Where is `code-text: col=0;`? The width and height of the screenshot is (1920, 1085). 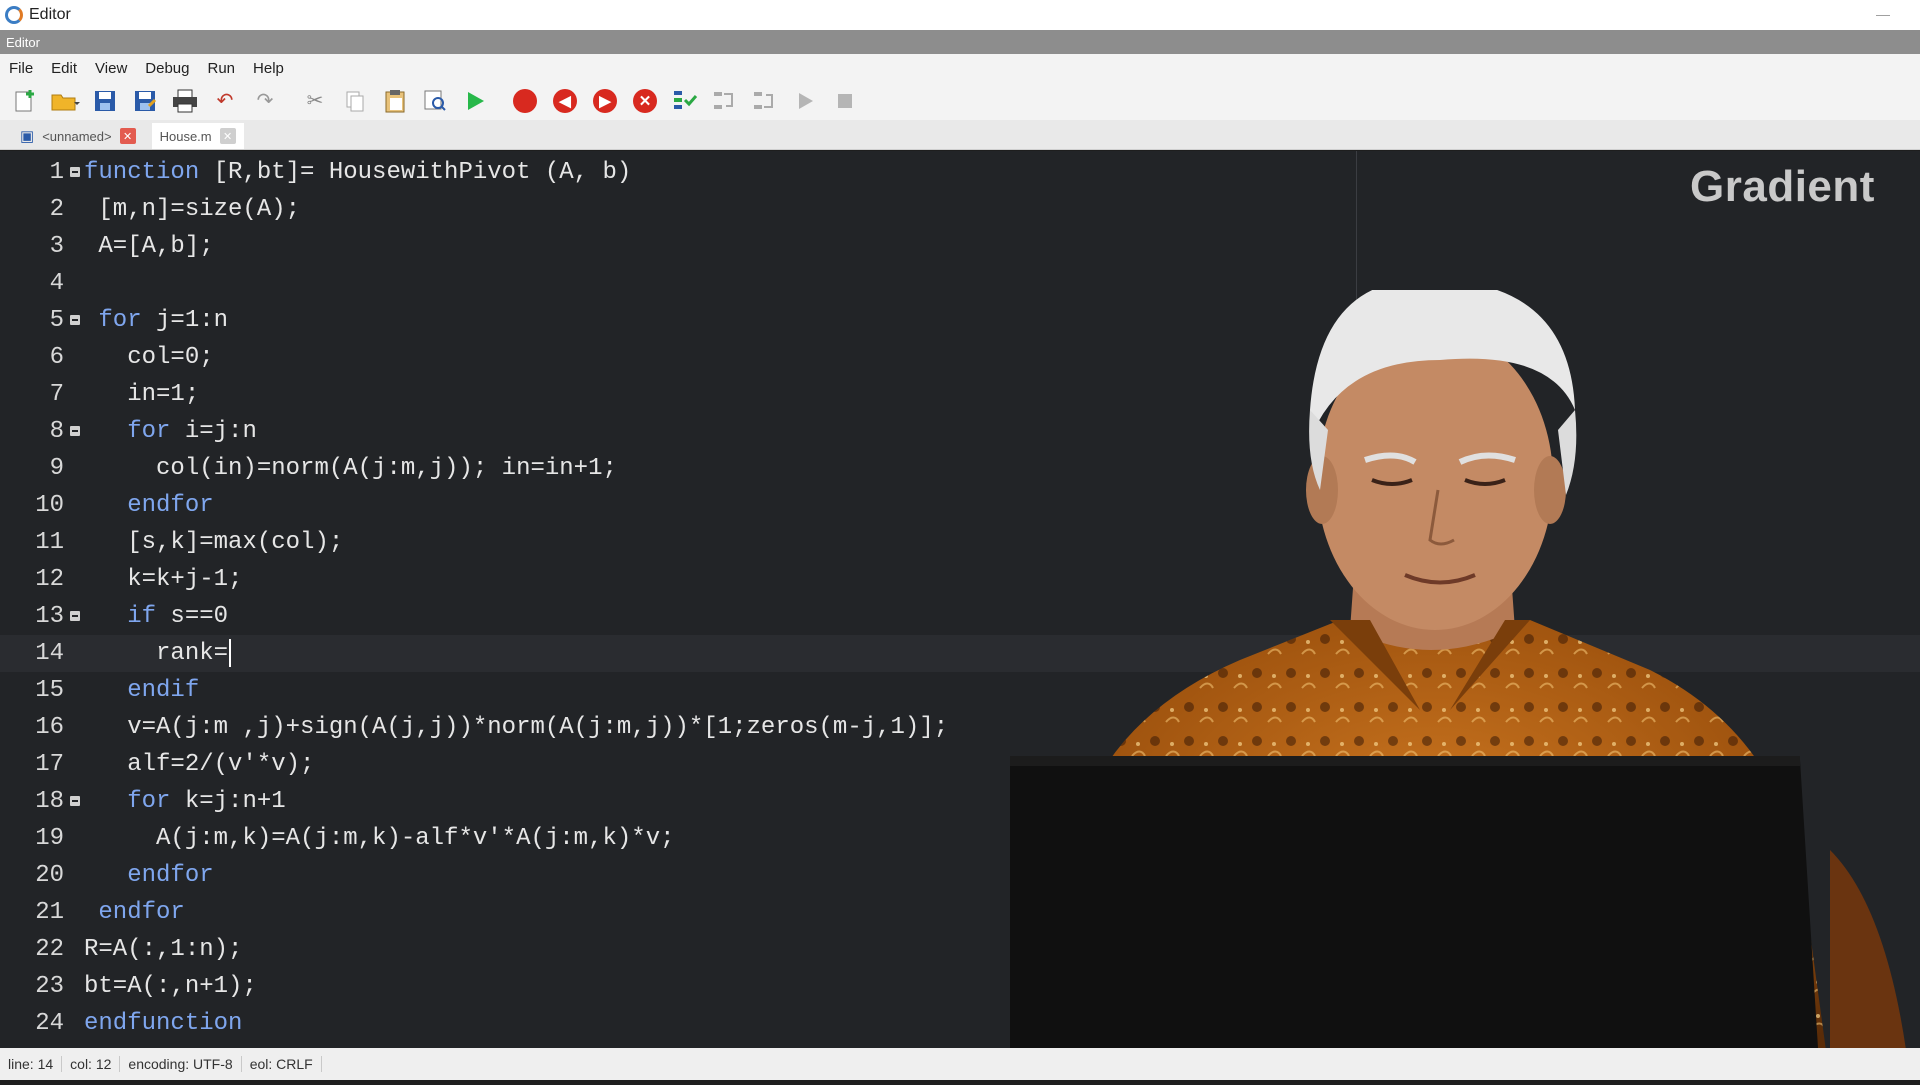
code-text: col=0; is located at coordinates (148, 357).